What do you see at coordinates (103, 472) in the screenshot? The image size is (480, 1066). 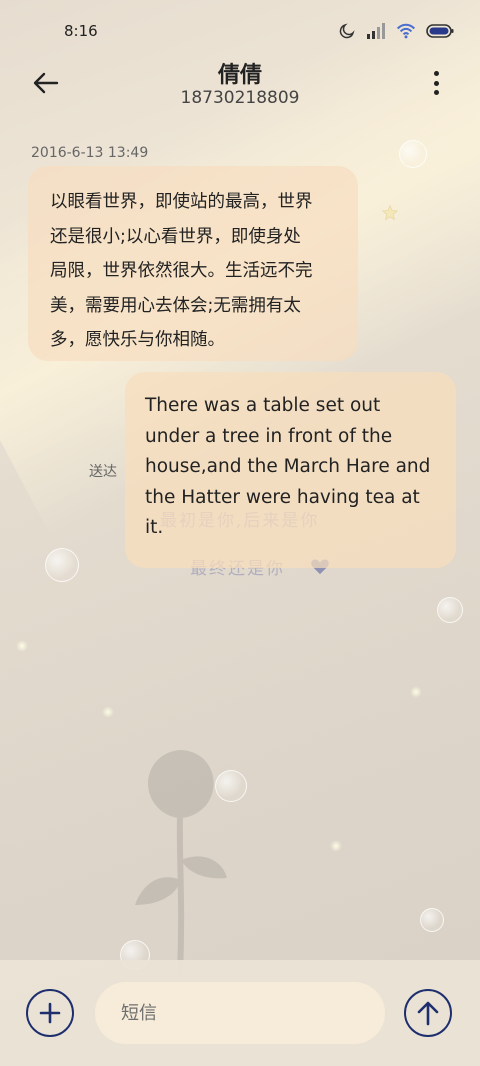 I see `delivery-status: 送达` at bounding box center [103, 472].